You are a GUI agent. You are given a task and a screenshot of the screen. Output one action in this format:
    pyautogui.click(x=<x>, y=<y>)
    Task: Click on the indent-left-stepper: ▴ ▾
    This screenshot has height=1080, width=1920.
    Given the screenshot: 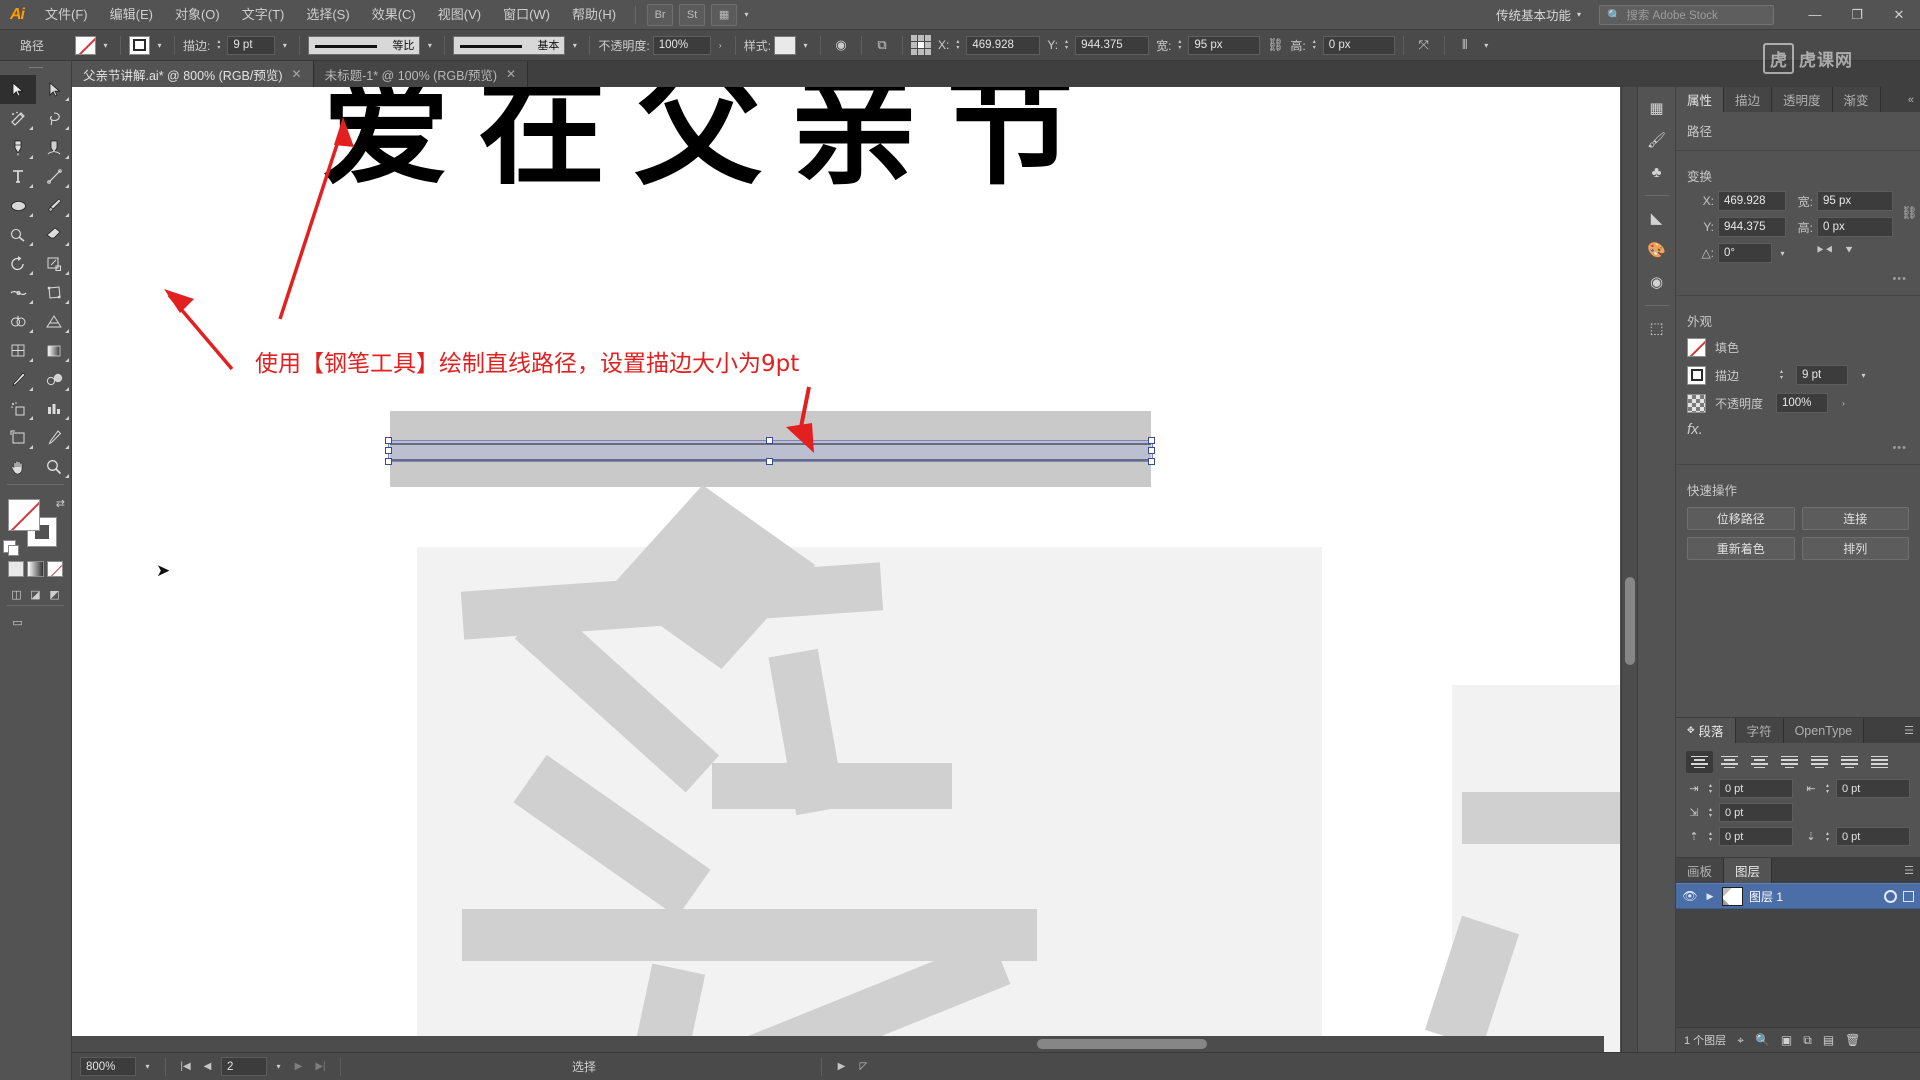 What is the action you would take?
    pyautogui.click(x=1710, y=788)
    